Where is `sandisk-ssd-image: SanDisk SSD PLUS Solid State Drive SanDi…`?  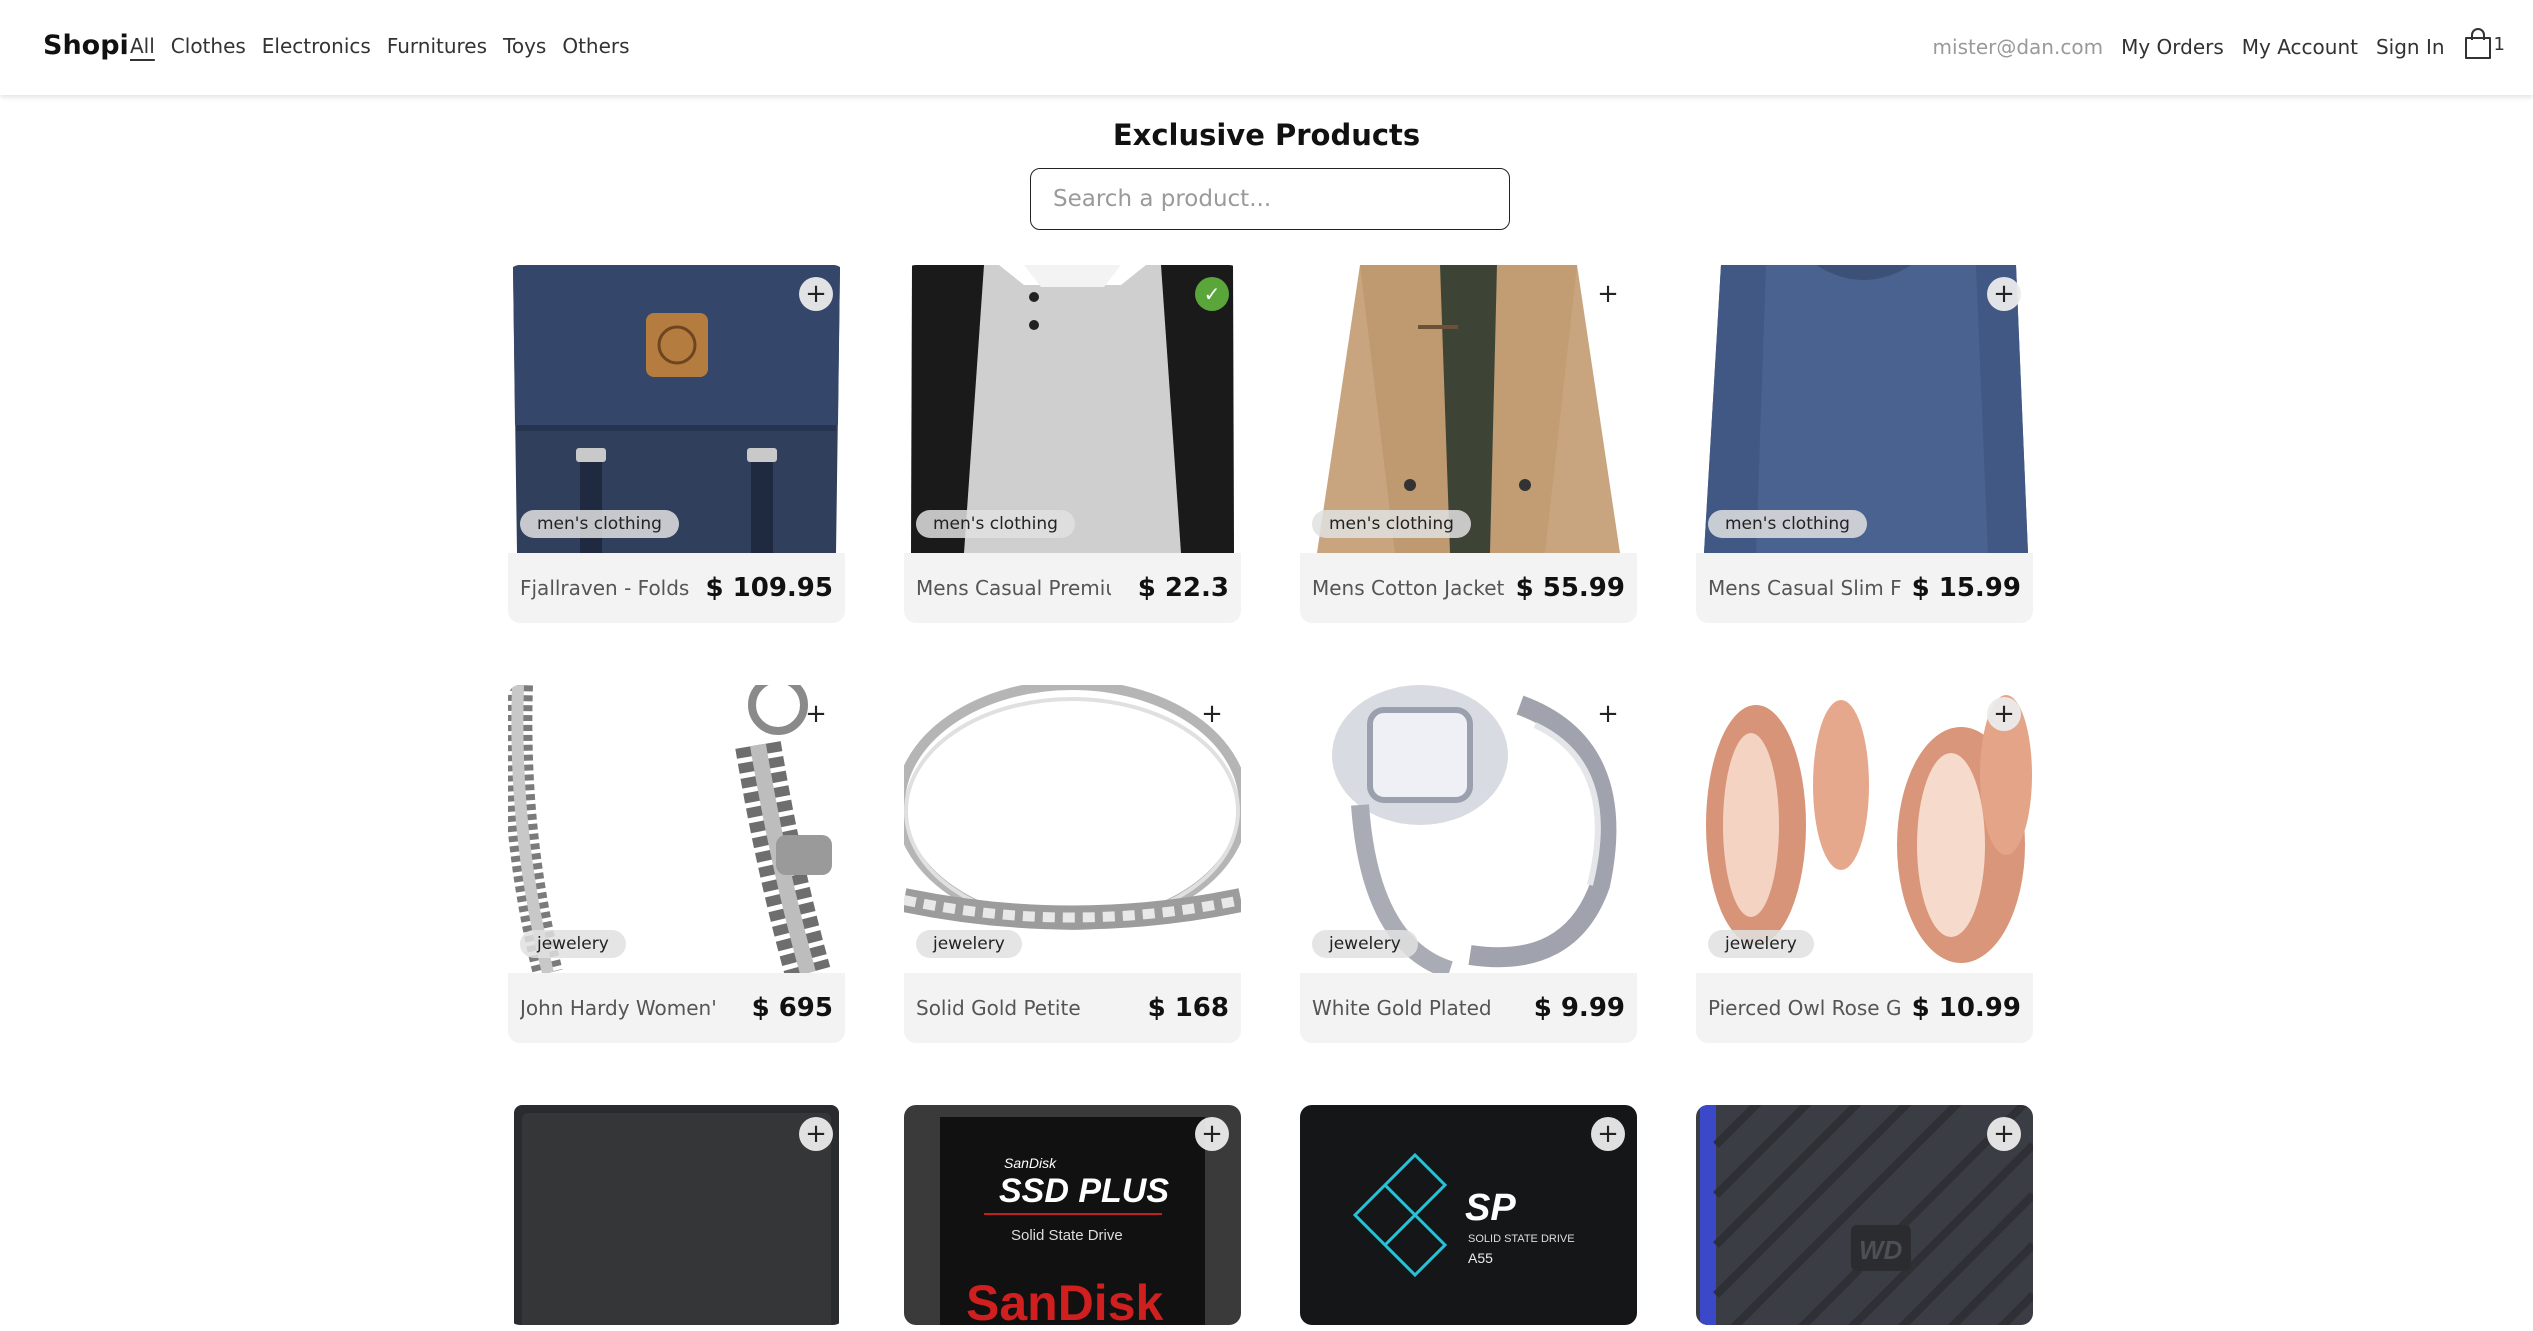 sandisk-ssd-image: SanDisk SSD PLUS Solid State Drive SanDi… is located at coordinates (1072, 1215).